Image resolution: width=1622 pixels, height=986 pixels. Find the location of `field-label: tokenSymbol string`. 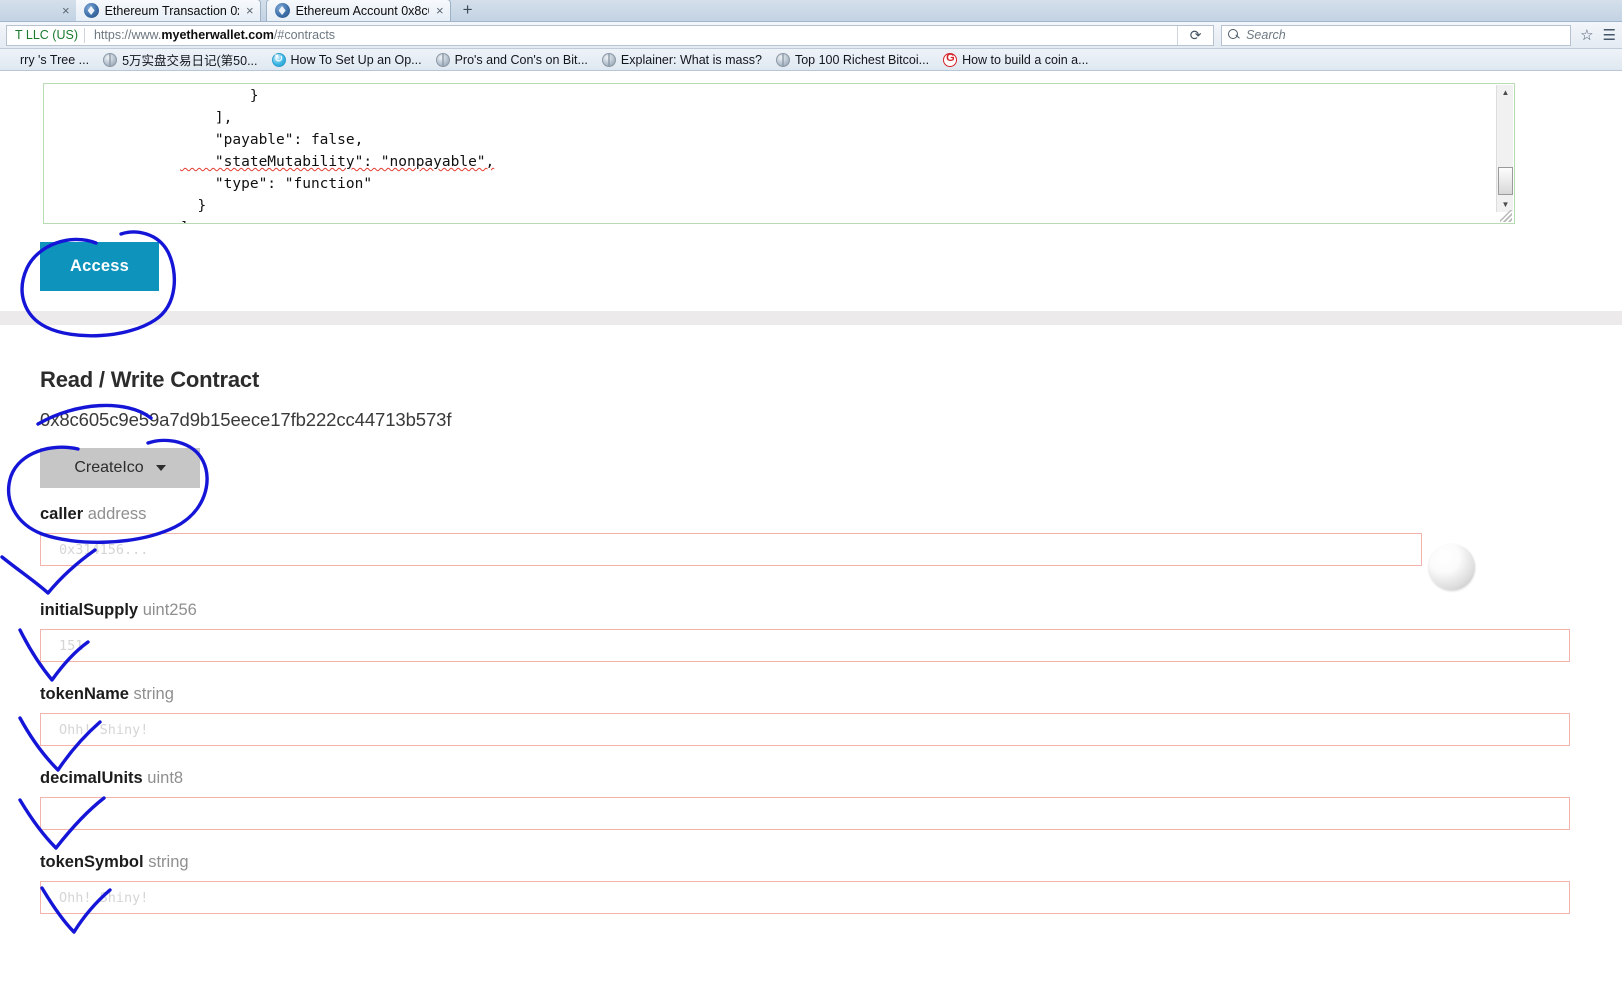

field-label: tokenSymbol string is located at coordinates (805, 862).